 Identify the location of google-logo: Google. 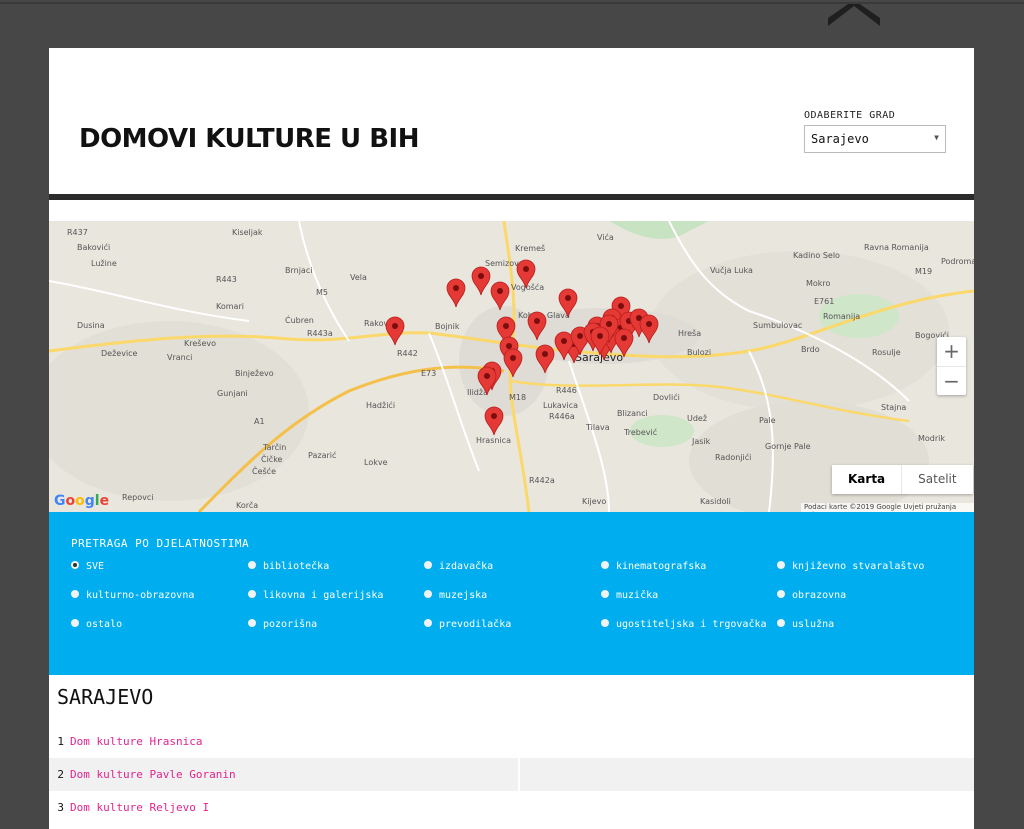
(82, 501).